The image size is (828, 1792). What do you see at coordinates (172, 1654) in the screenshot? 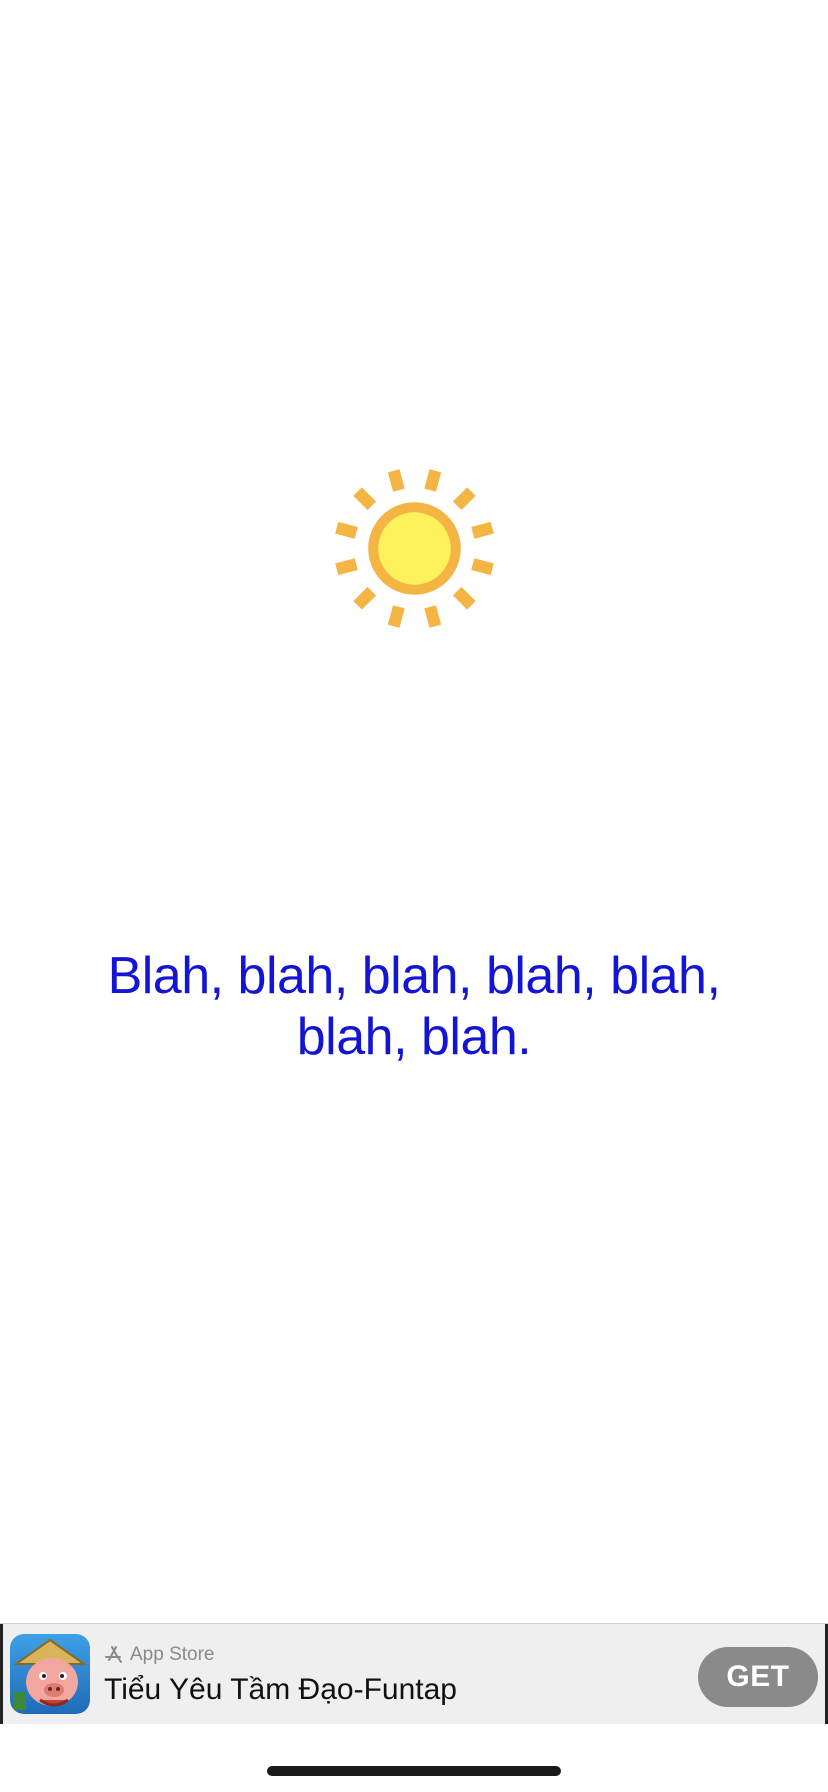
I see `ad-store-label: App Store` at bounding box center [172, 1654].